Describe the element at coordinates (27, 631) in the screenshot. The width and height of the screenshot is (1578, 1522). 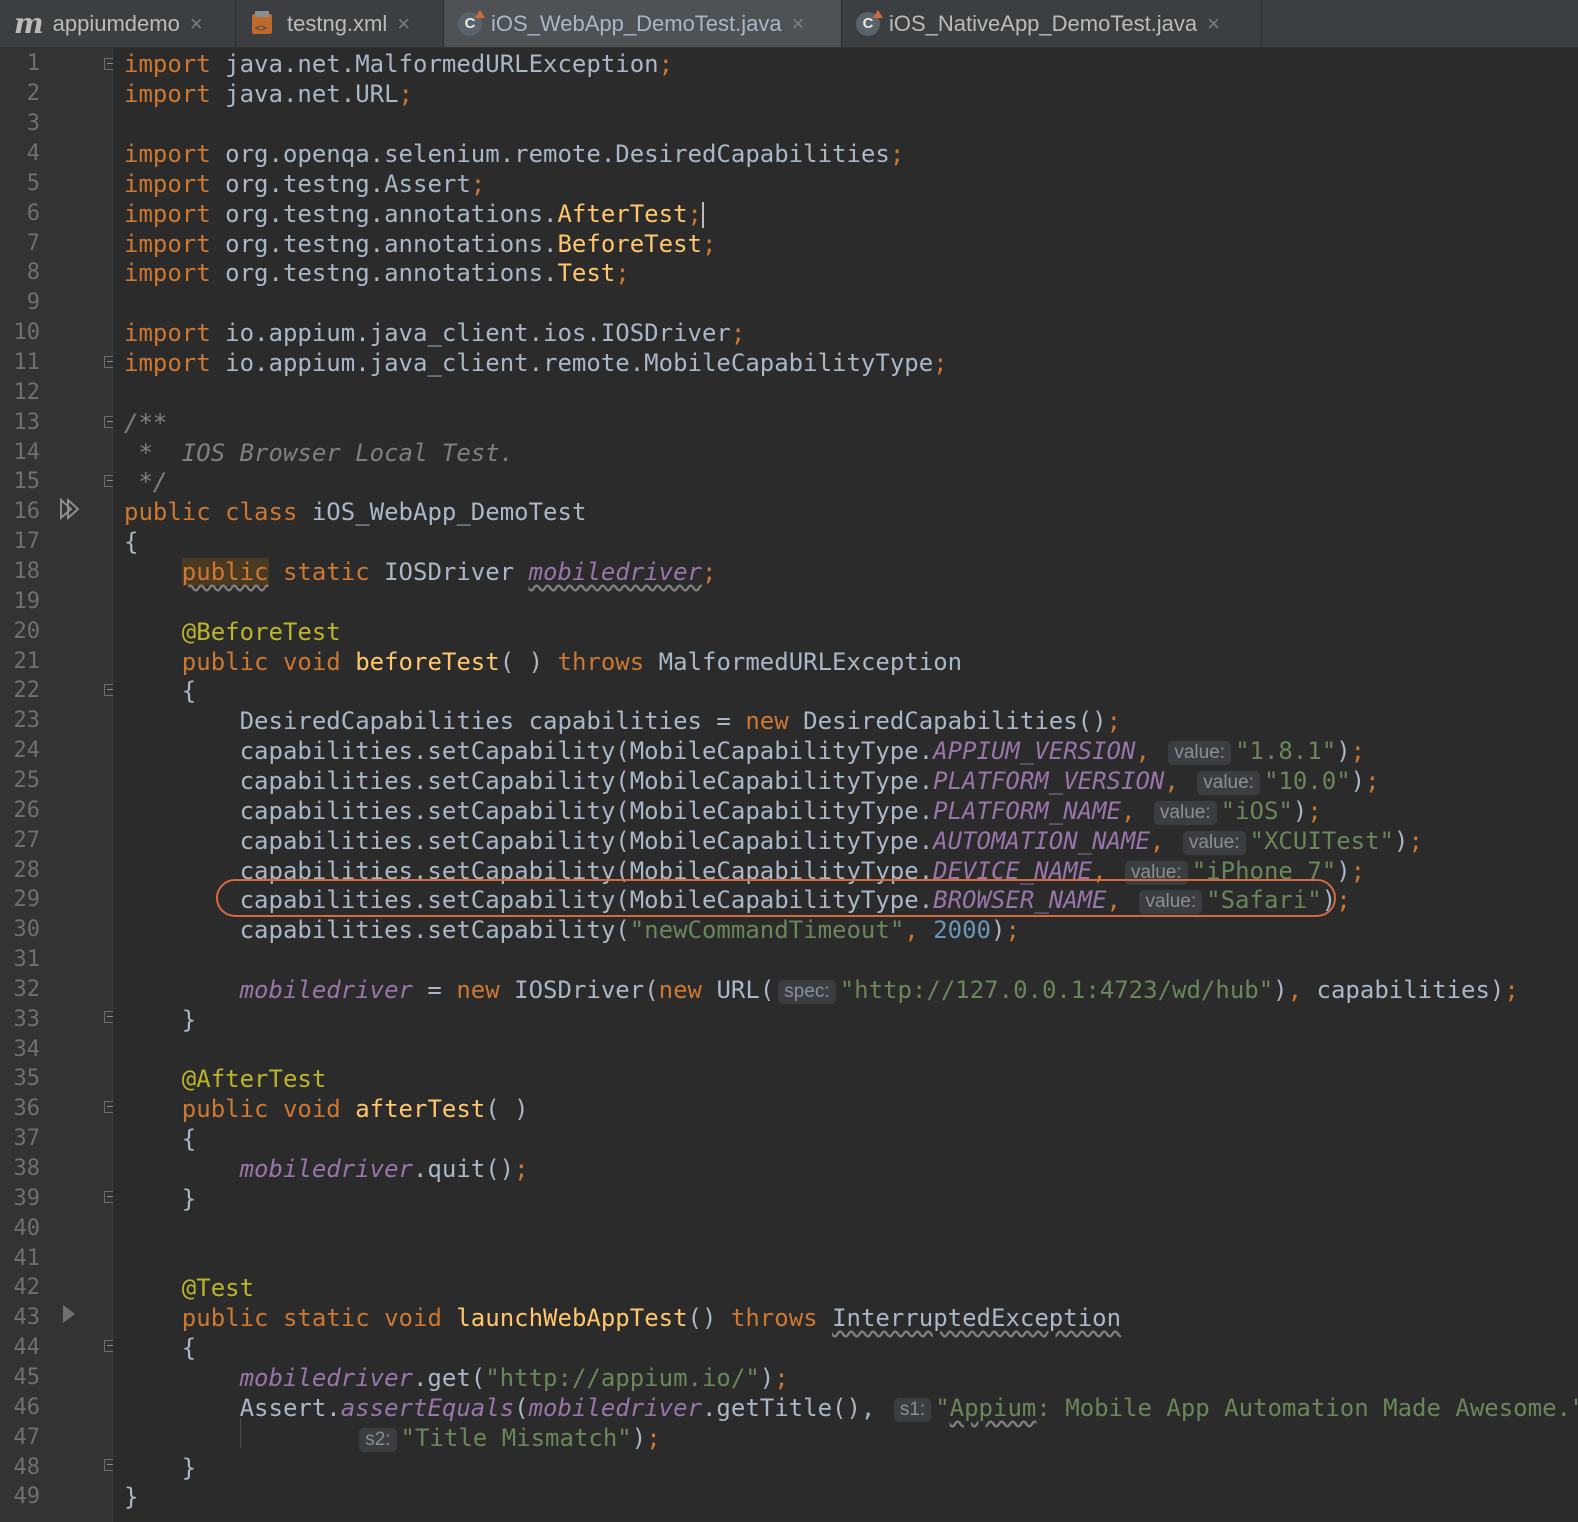
I see `line-number: 20` at that location.